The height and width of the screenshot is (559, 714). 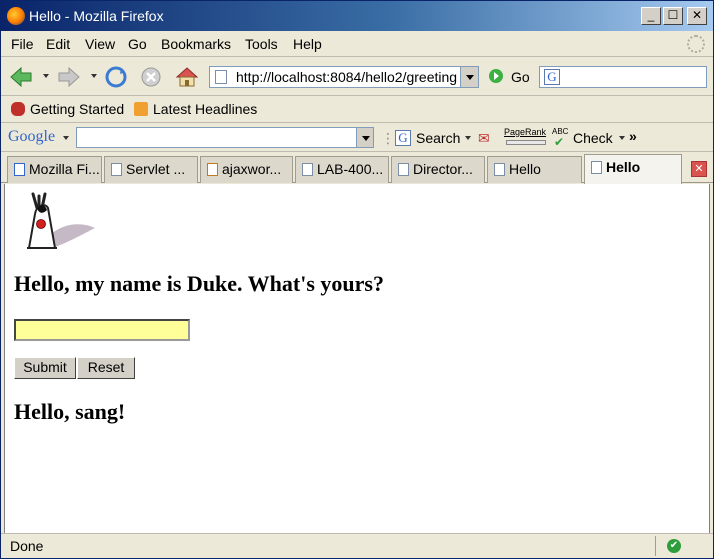 What do you see at coordinates (364, 137) in the screenshot?
I see `google-history-chevron-down-icon` at bounding box center [364, 137].